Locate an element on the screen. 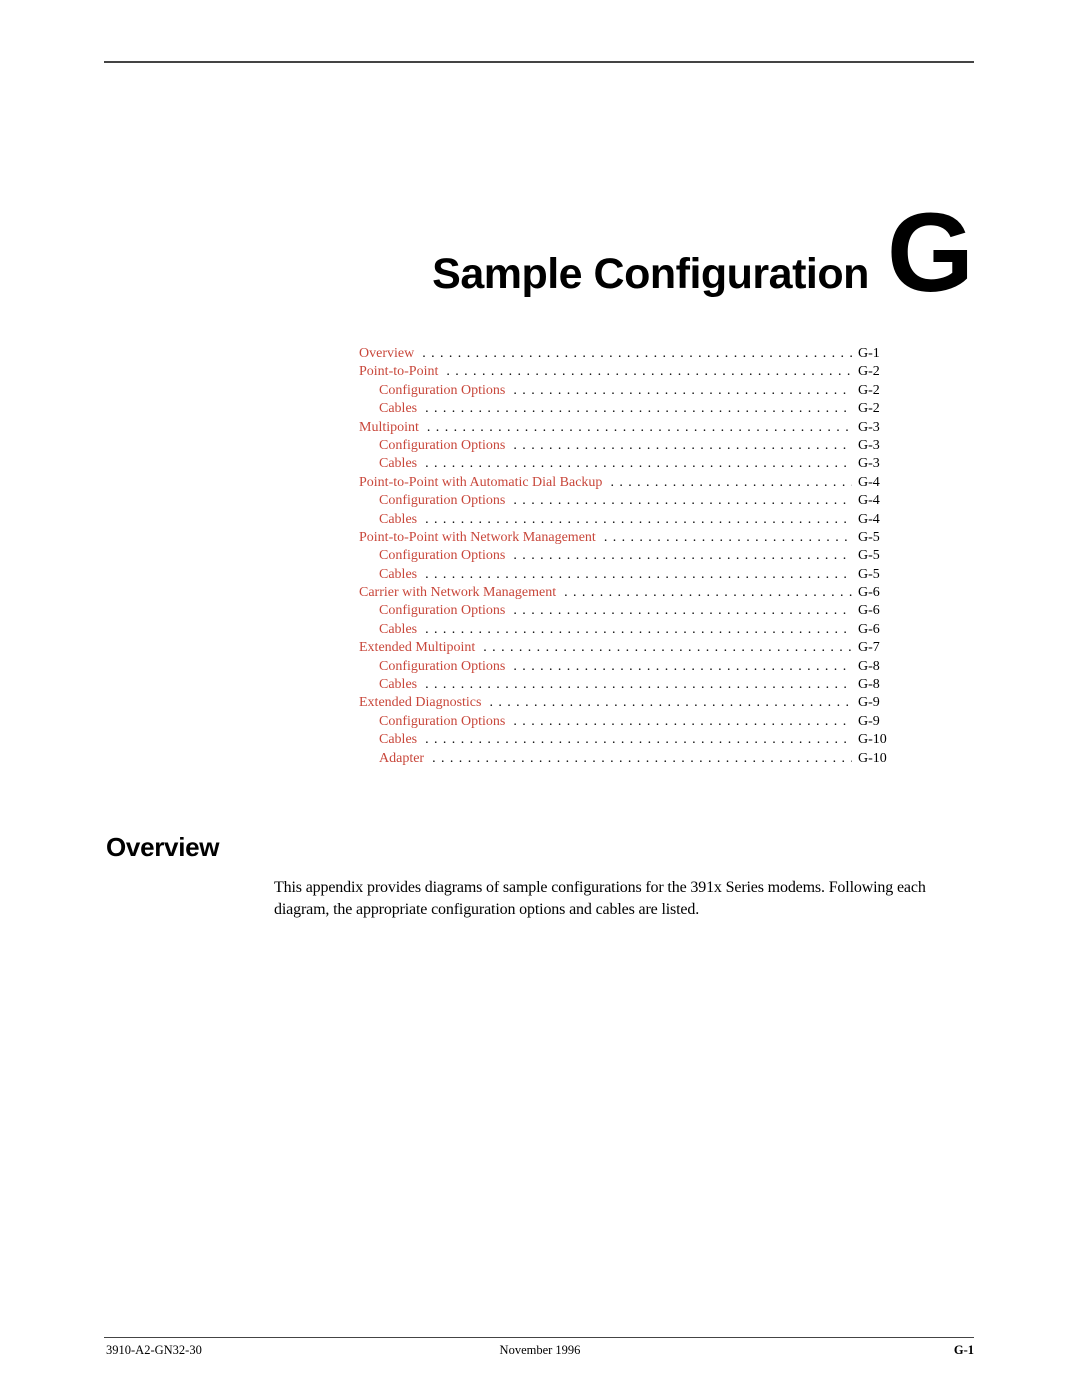 The image size is (1080, 1397). toc-entry-link: Extended Multipoint is located at coordinates (417, 648).